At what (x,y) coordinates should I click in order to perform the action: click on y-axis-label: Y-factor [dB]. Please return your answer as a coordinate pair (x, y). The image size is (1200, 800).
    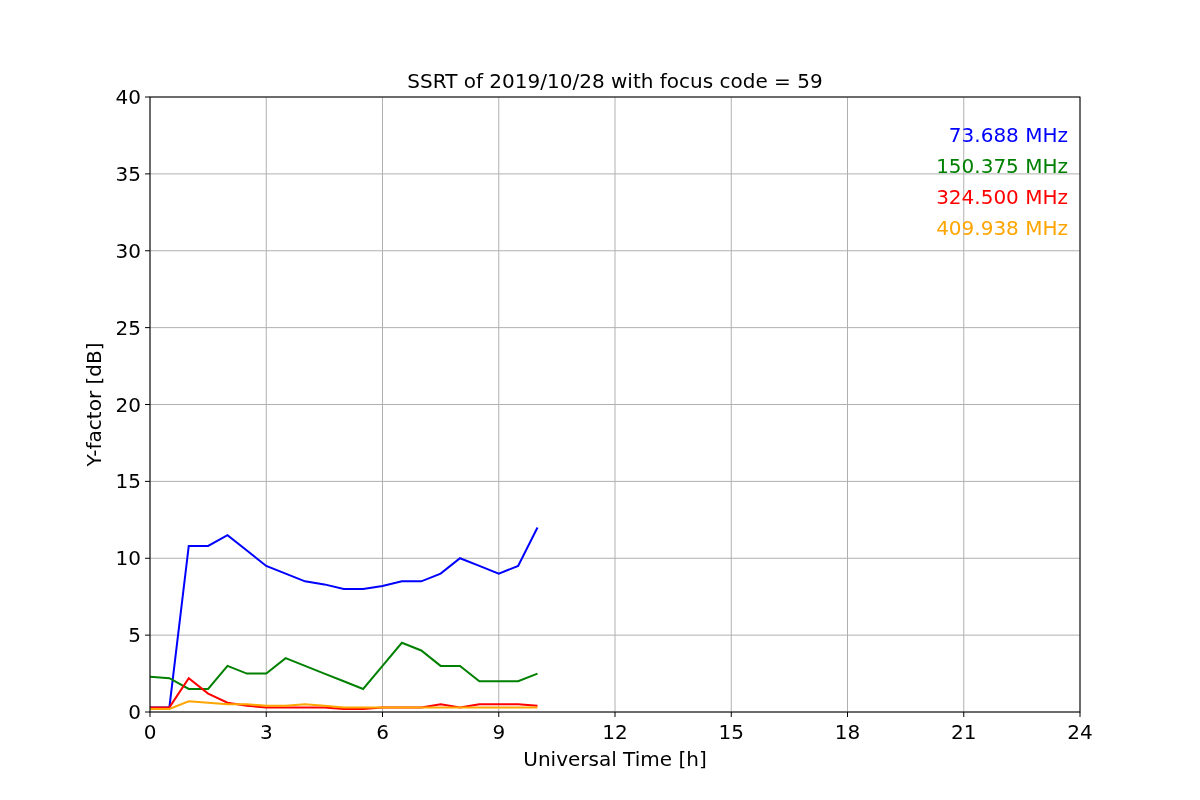
    Looking at the image, I should click on (94, 404).